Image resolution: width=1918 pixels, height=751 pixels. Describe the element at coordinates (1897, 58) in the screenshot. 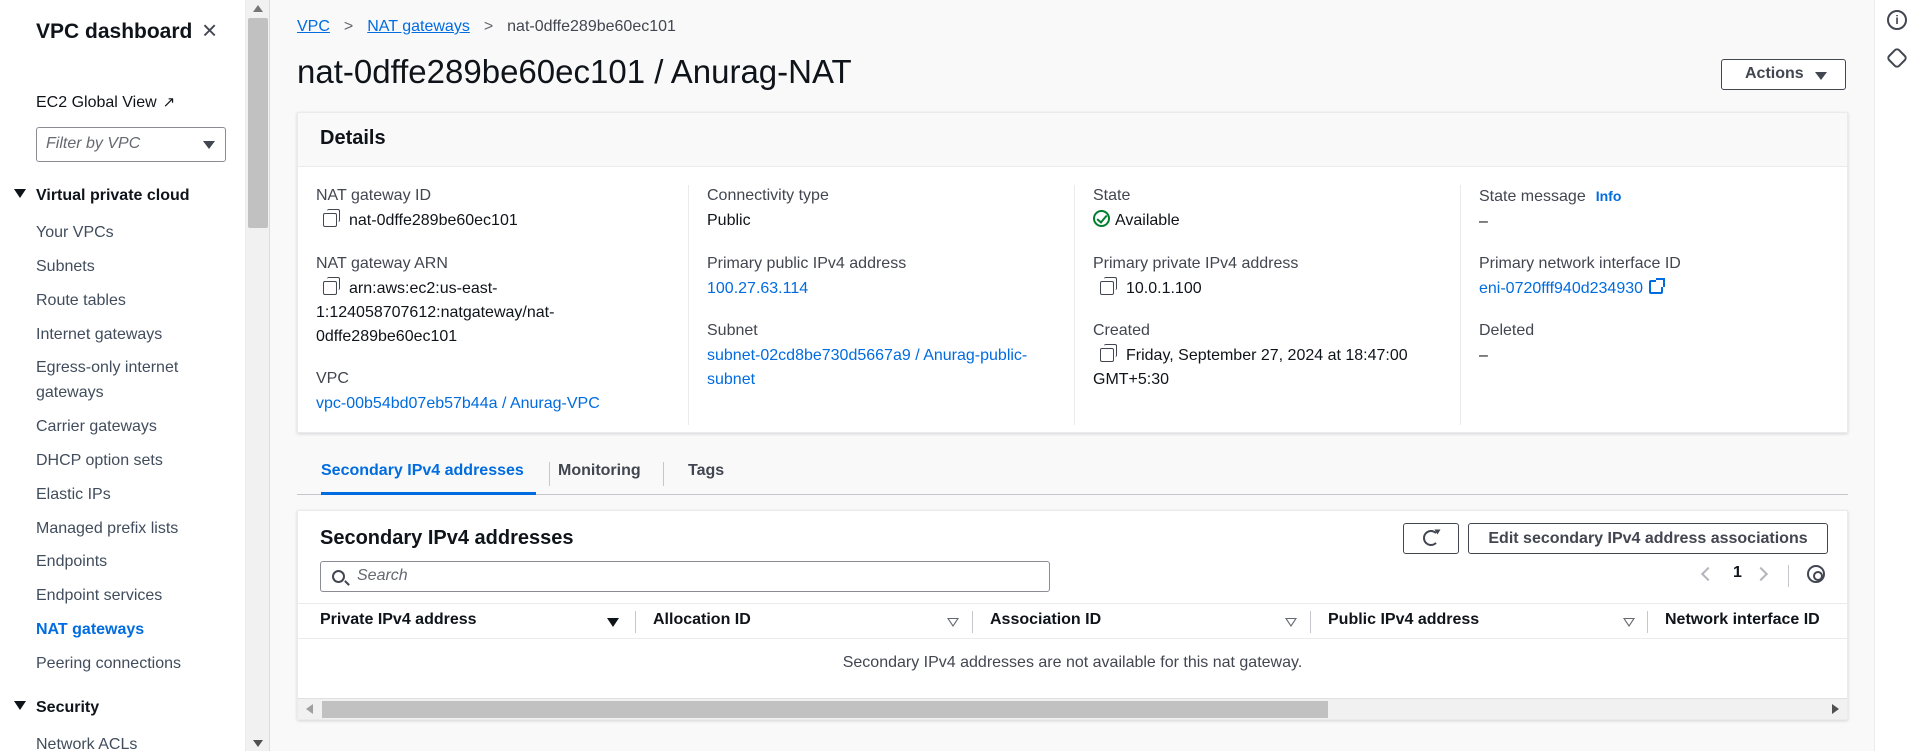

I see `tutorial-panel-icon` at that location.